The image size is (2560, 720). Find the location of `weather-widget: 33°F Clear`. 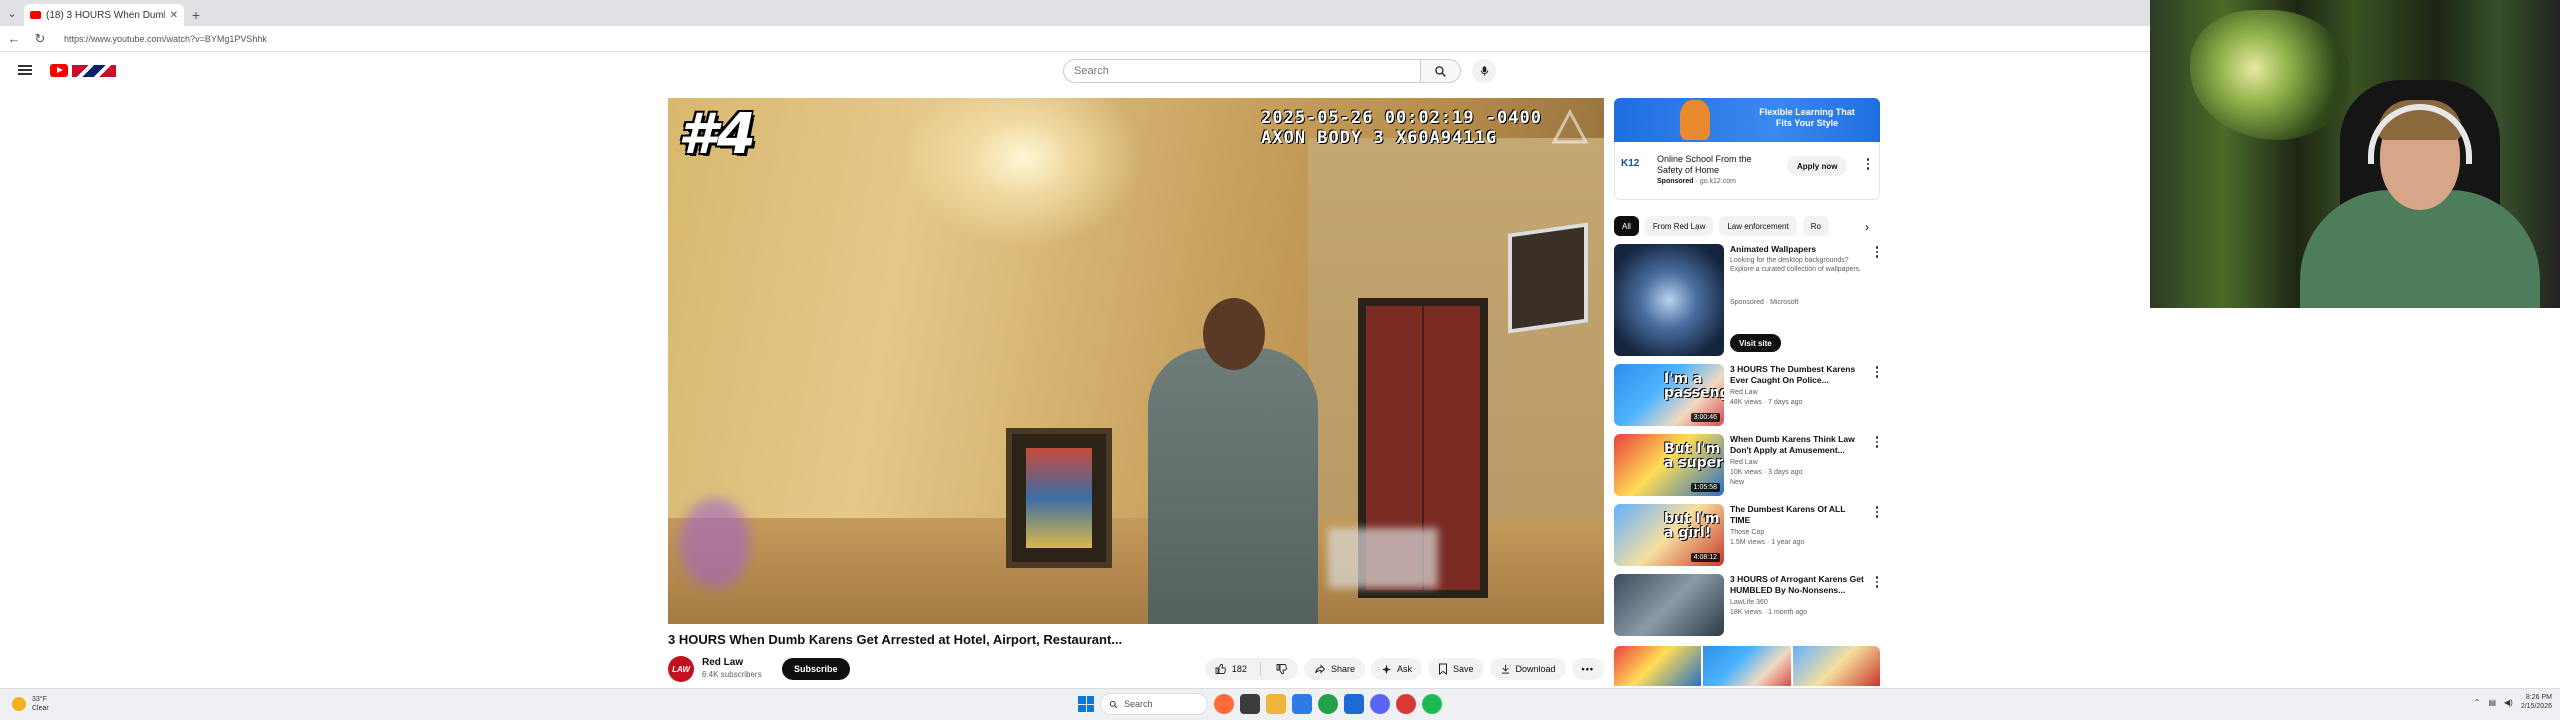

weather-widget: 33°F Clear is located at coordinates (30, 704).